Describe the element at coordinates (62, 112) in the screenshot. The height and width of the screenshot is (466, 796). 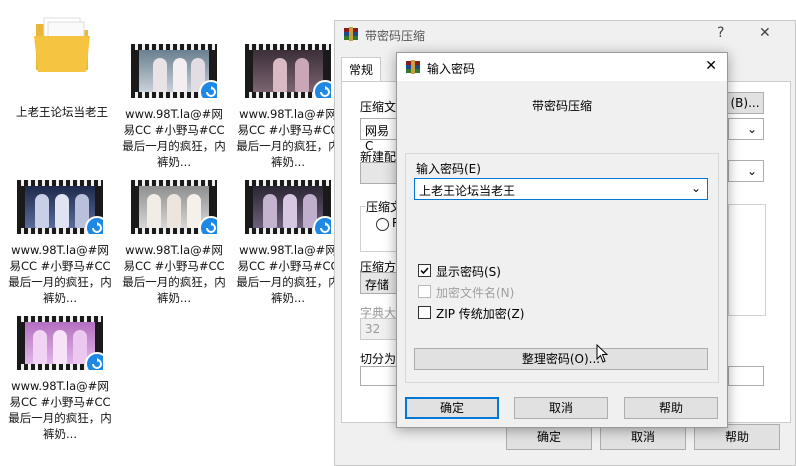
I see `folder-label: 上老王论坛当老王` at that location.